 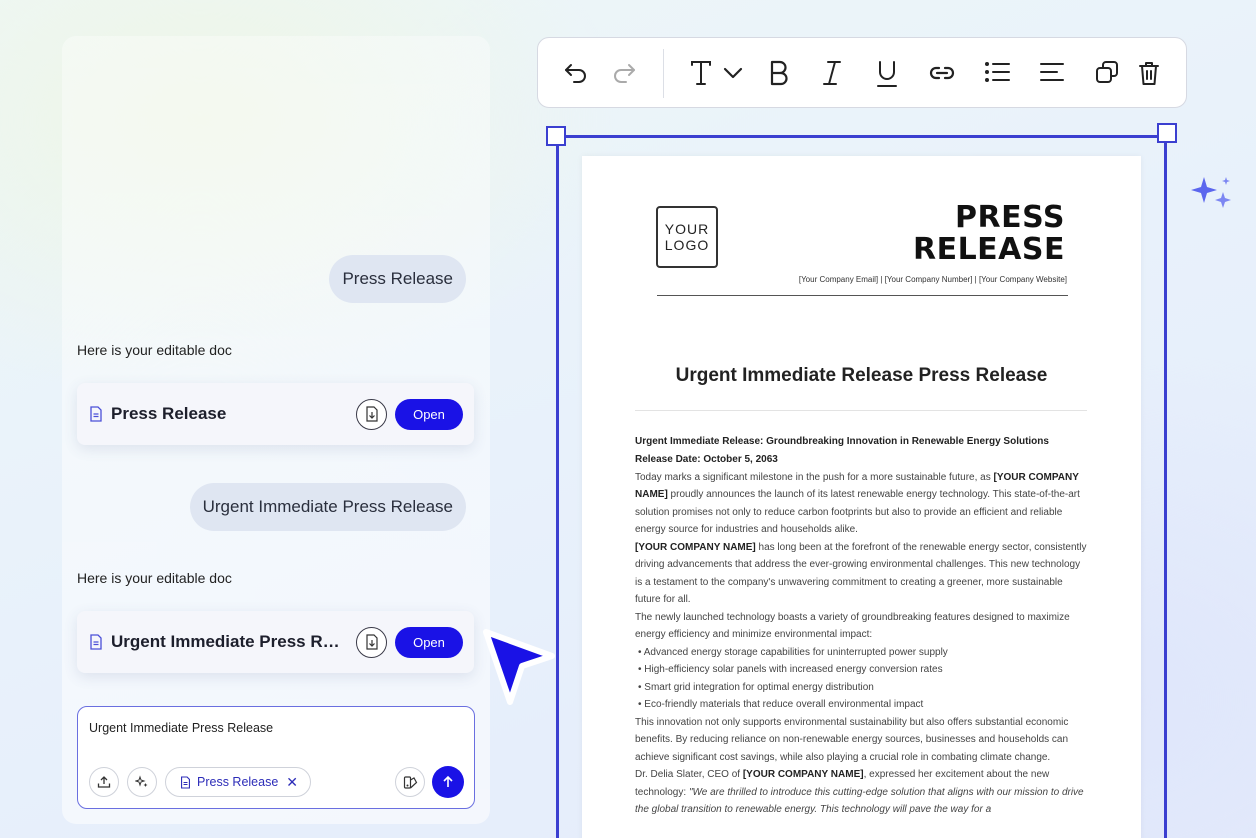 What do you see at coordinates (706, 459) in the screenshot?
I see `release-date: Release Date: October 5, 2063` at bounding box center [706, 459].